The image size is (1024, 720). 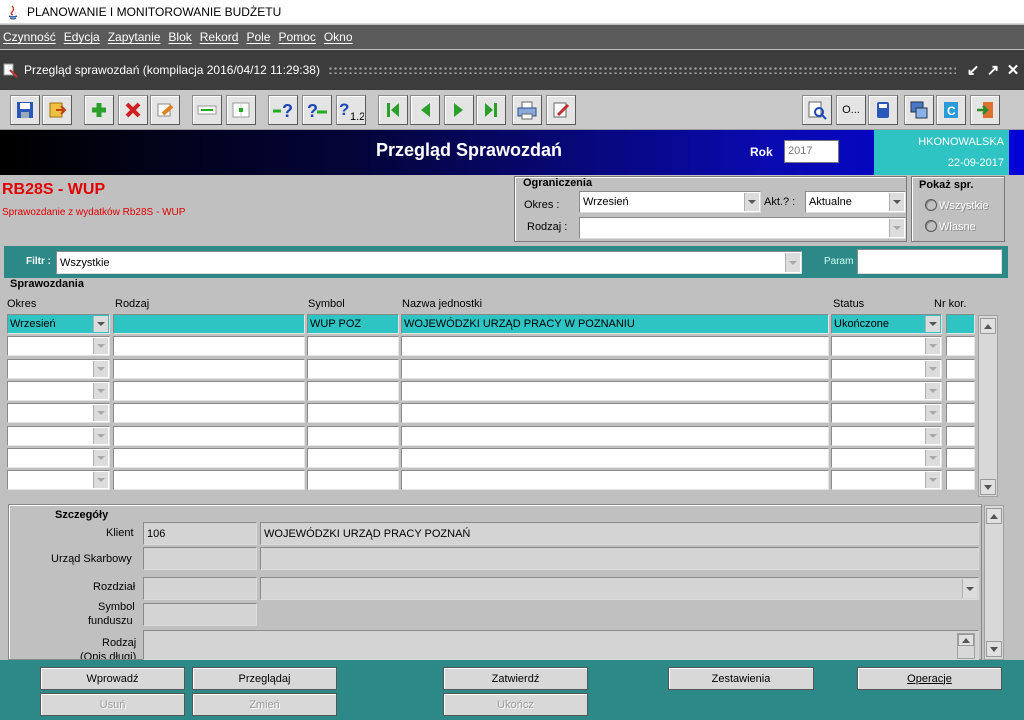 What do you see at coordinates (135, 37) in the screenshot?
I see `menu-zapytanie: Zapytanie` at bounding box center [135, 37].